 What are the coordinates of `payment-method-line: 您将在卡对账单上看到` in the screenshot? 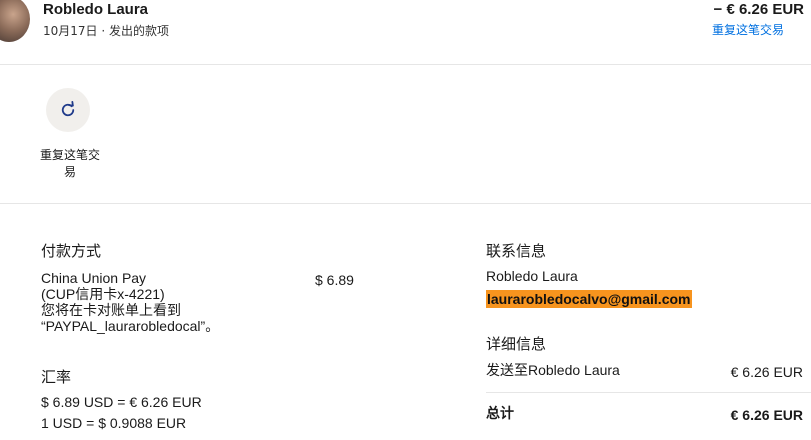 It's located at (111, 310).